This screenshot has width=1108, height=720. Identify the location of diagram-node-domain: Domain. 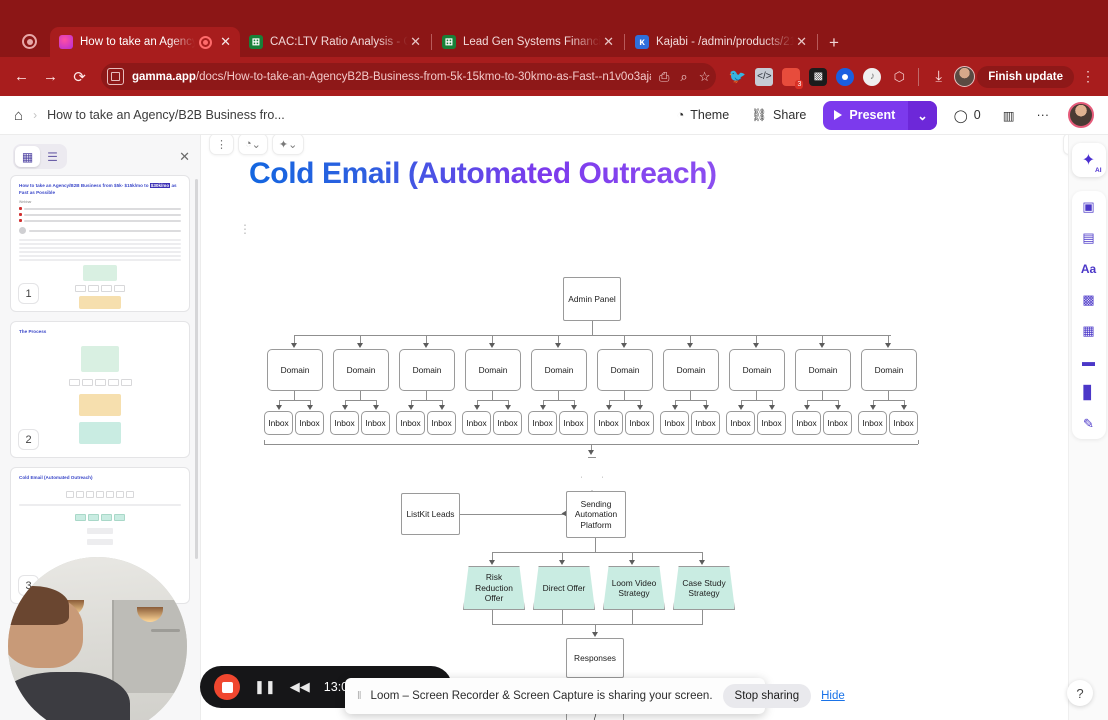
(757, 370).